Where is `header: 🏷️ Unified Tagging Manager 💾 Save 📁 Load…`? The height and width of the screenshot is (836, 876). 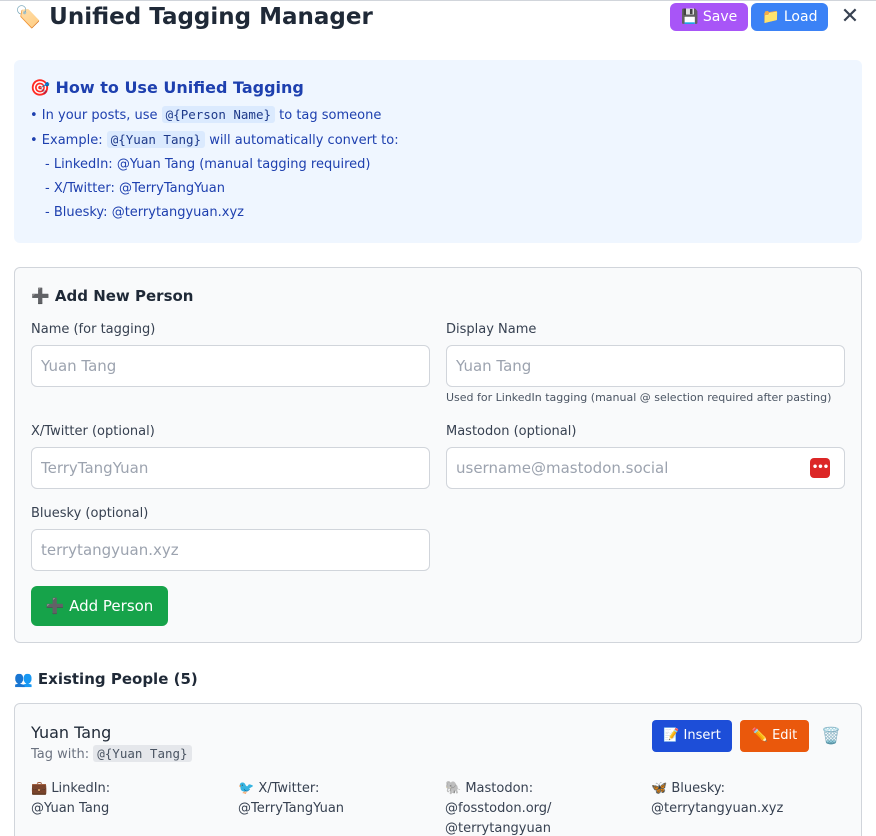
header: 🏷️ Unified Tagging Manager 💾 Save 📁 Load… is located at coordinates (438, 17).